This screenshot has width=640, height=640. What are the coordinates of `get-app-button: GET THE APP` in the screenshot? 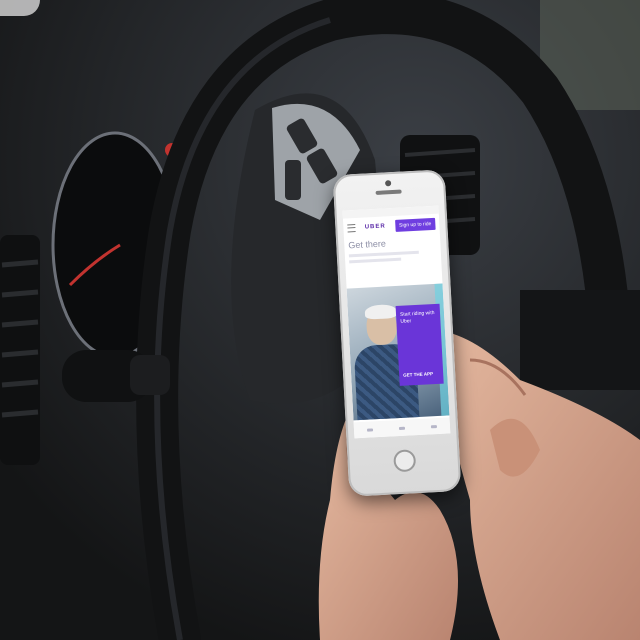 It's located at (418, 374).